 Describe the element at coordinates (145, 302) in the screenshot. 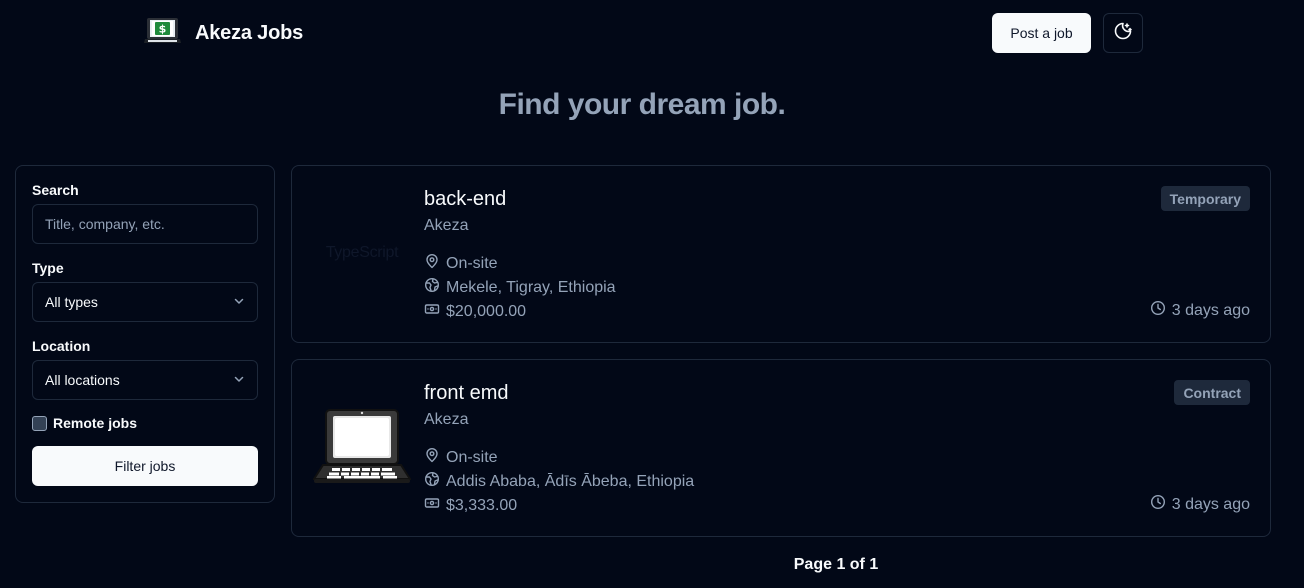

I see `type-select: All types` at that location.